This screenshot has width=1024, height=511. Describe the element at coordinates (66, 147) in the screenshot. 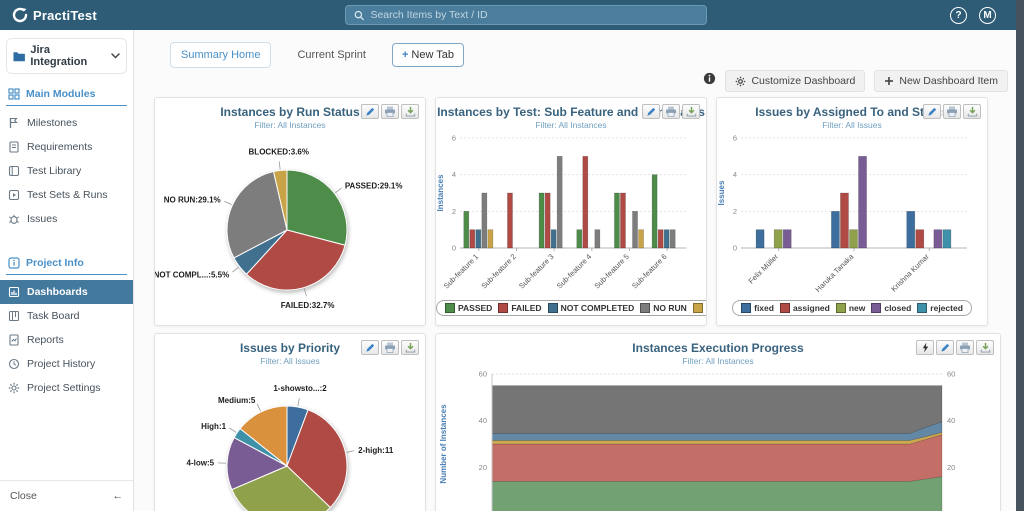

I see `sidebar-item-requirements: Requirements` at that location.